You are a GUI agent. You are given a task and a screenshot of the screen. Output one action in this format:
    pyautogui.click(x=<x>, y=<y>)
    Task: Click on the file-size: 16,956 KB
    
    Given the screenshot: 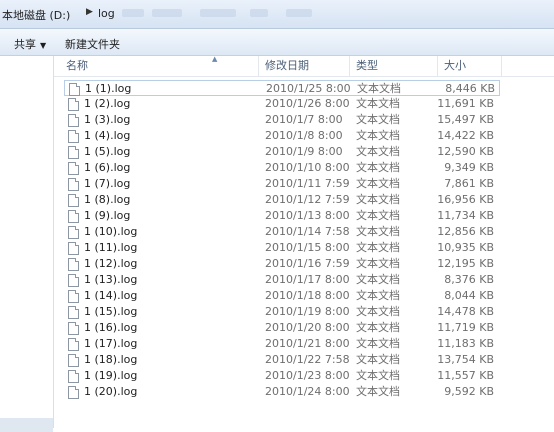 What is the action you would take?
    pyautogui.click(x=465, y=199)
    